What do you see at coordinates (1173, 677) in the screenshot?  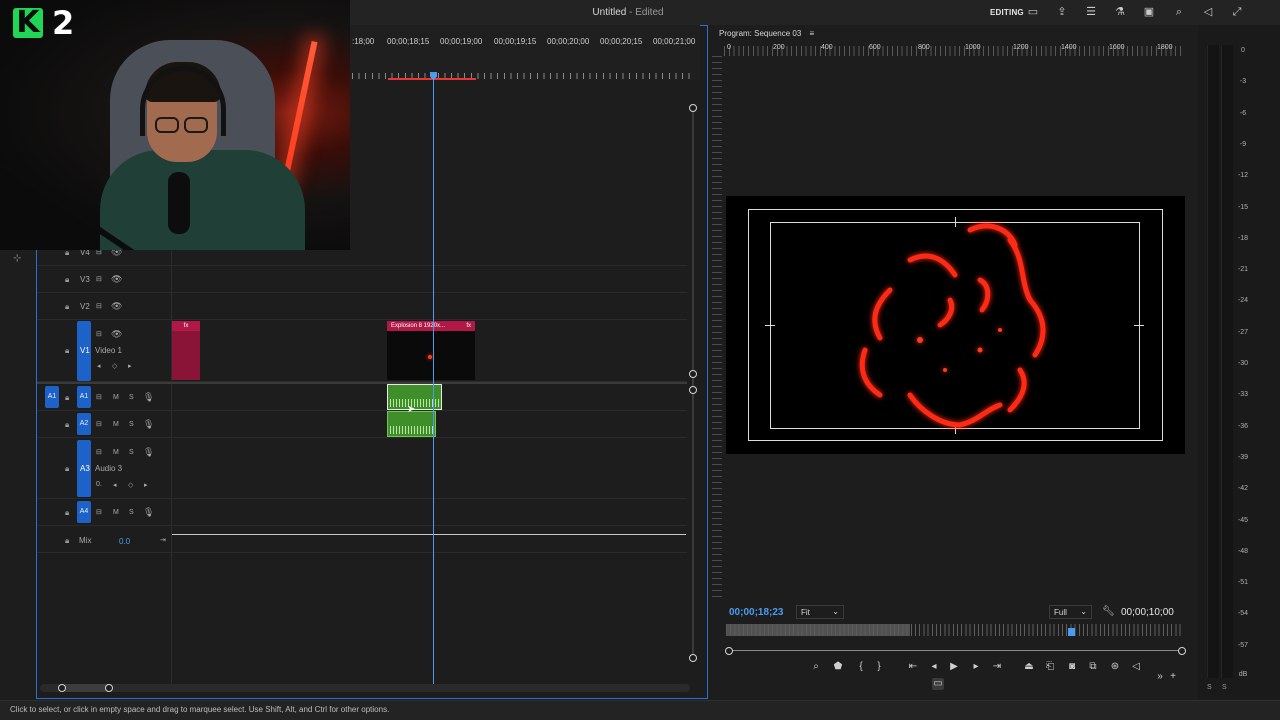 I see `add-button-icon: +` at bounding box center [1173, 677].